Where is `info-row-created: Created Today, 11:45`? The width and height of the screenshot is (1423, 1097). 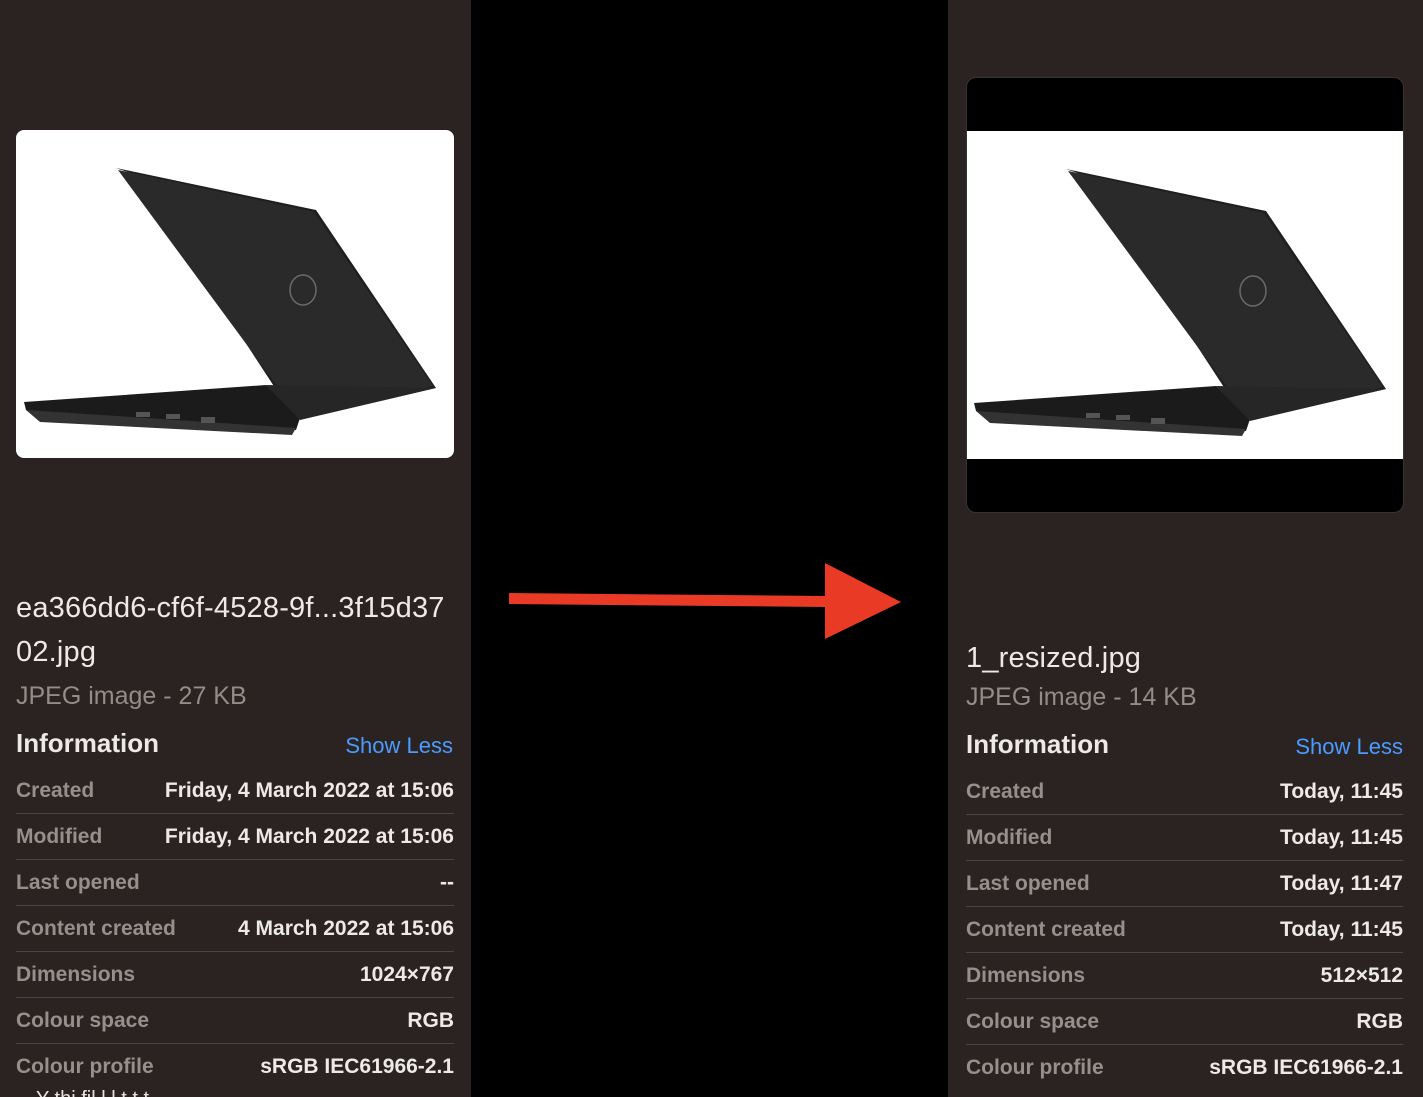
info-row-created: Created Today, 11:45 is located at coordinates (1184, 792).